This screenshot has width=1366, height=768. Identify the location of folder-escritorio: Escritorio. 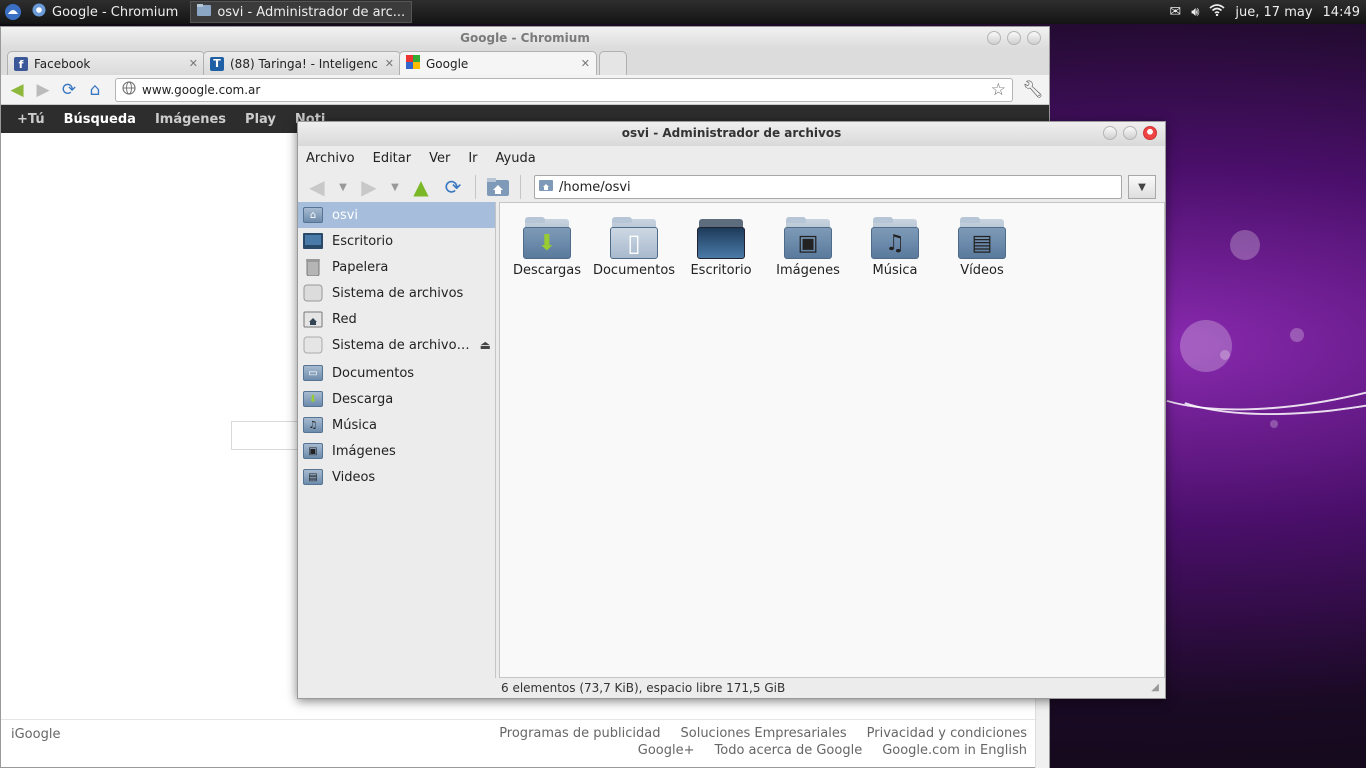
(721, 247).